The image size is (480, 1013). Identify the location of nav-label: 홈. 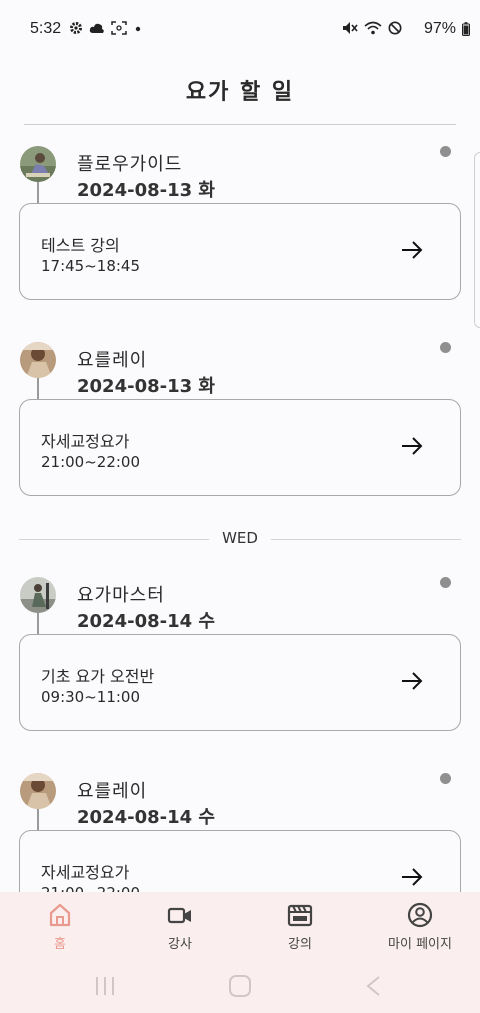
(60, 944).